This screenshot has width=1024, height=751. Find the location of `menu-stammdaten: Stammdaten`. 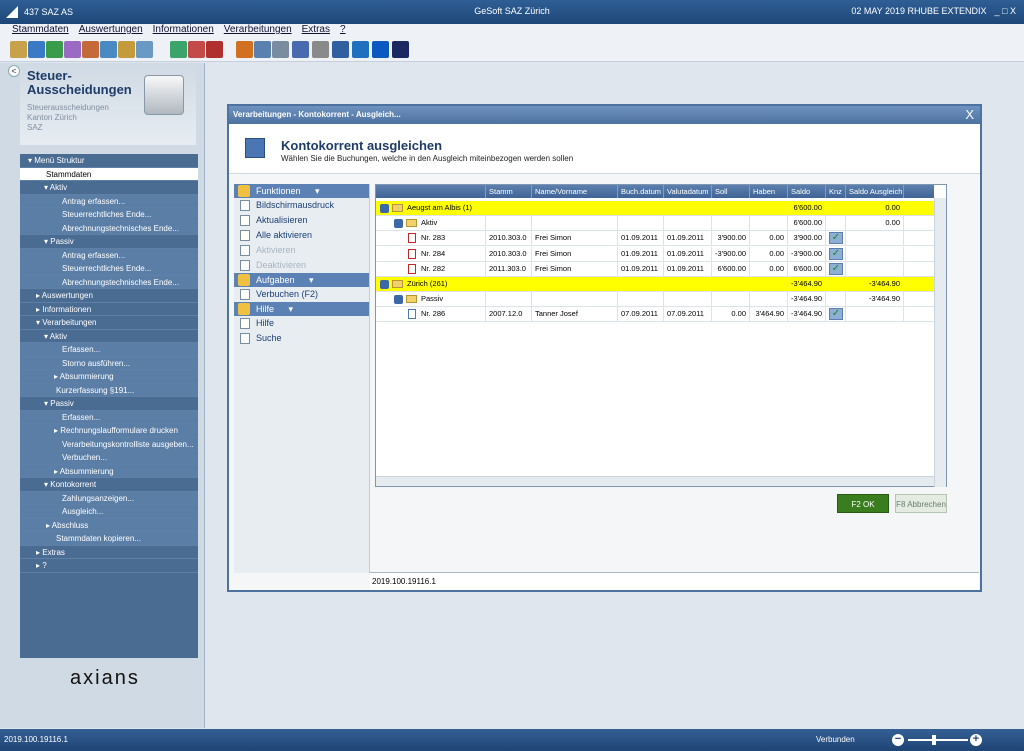

menu-stammdaten: Stammdaten is located at coordinates (40, 31).